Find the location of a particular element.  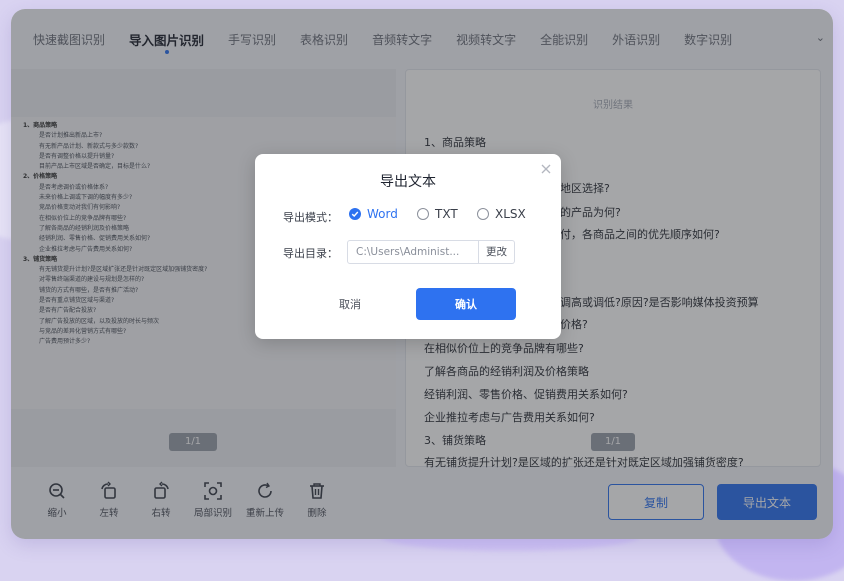

dialog-title: 导出文本 is located at coordinates (408, 182).